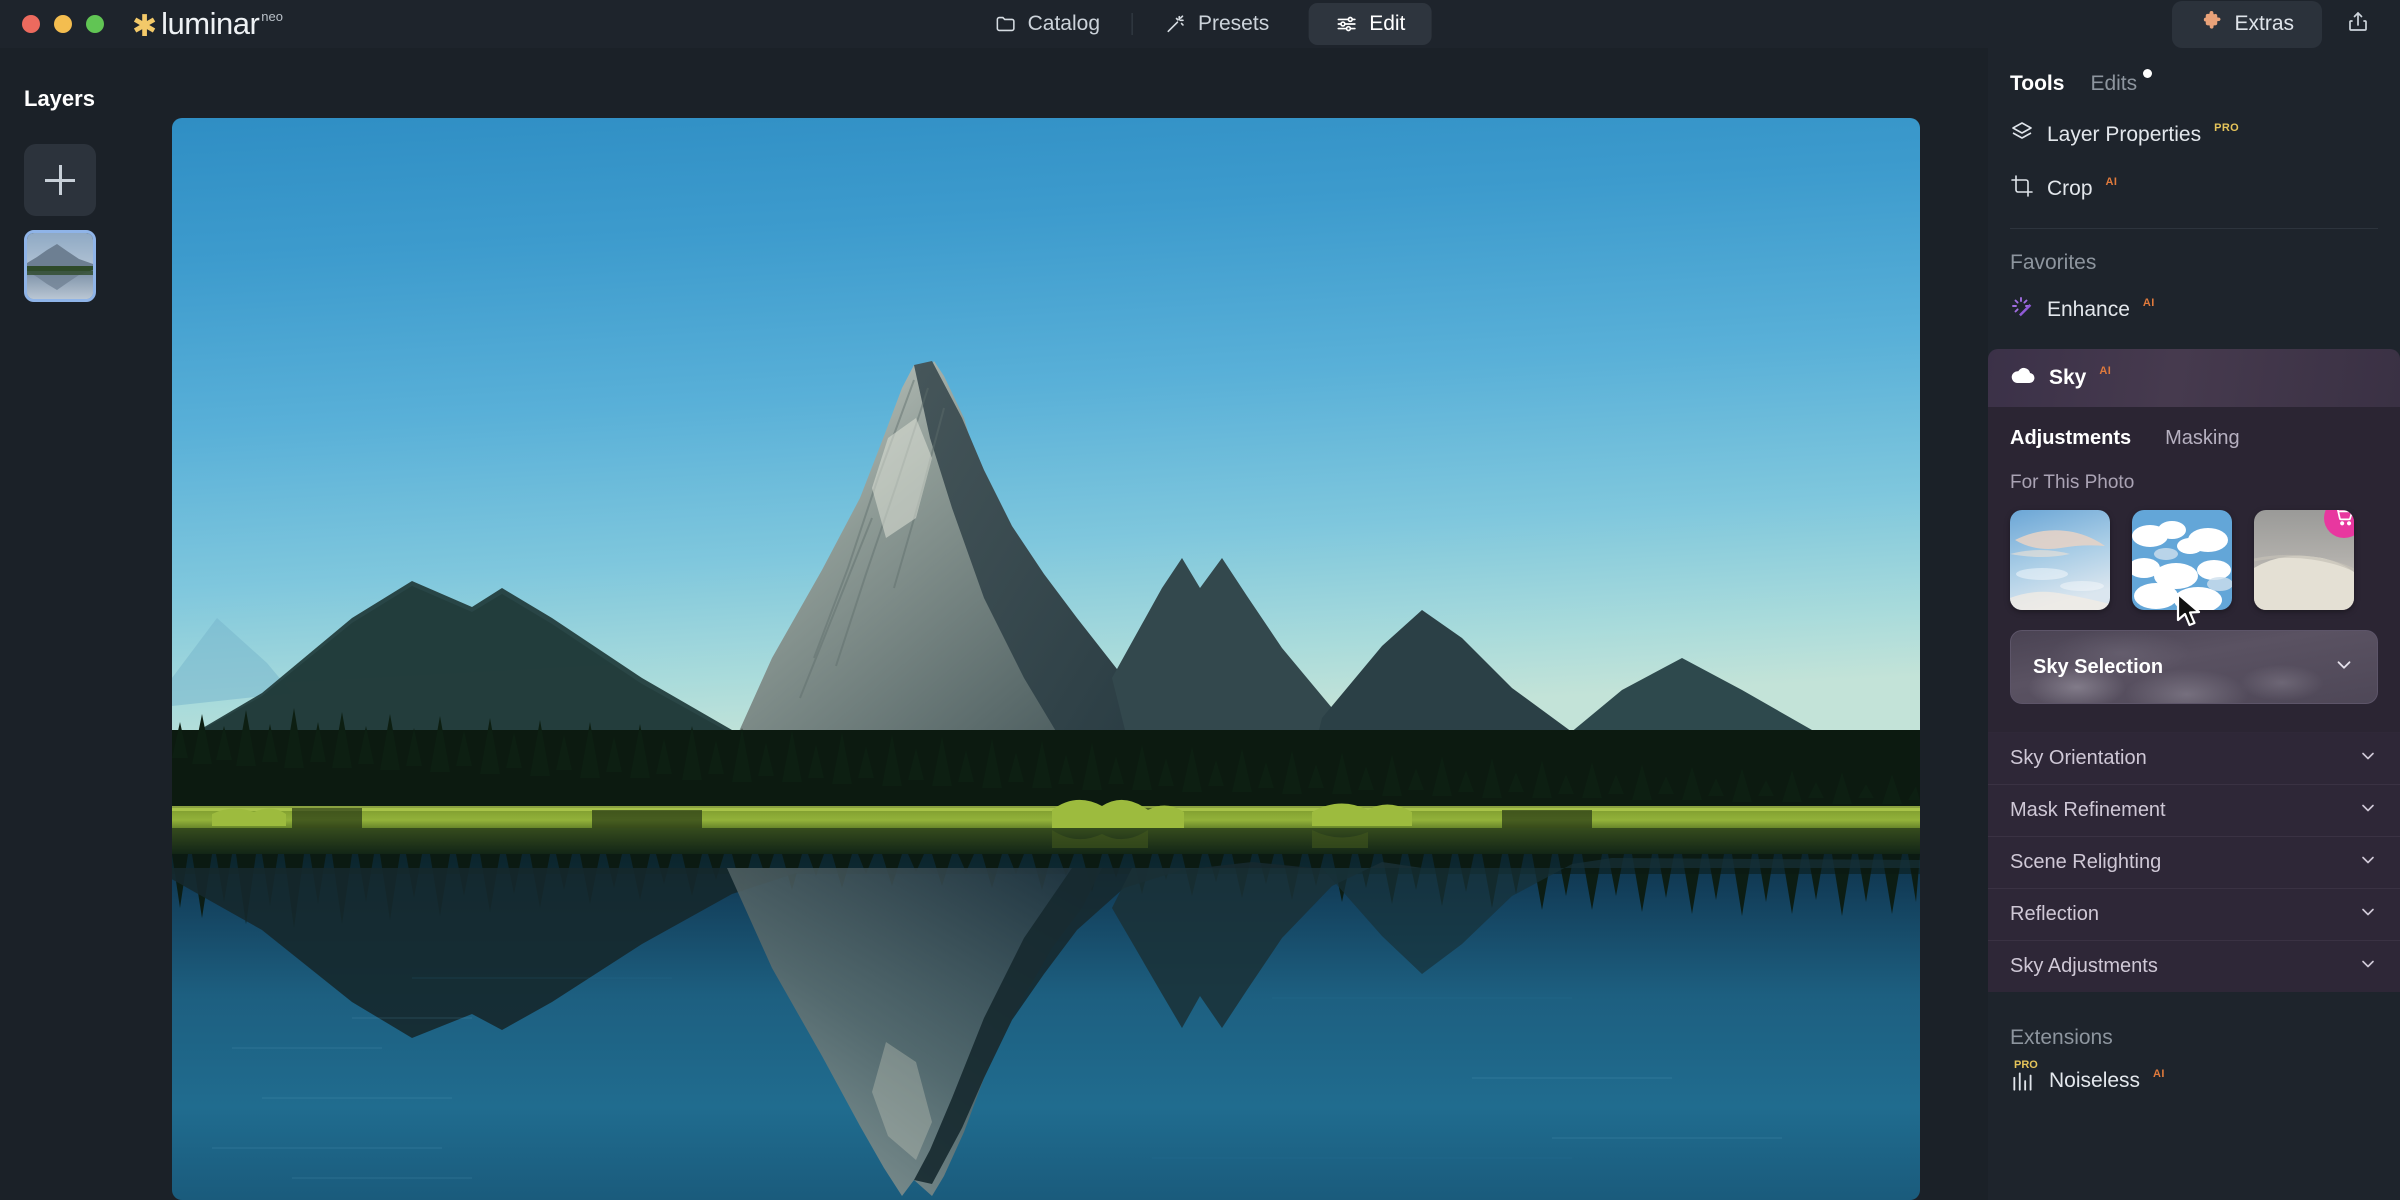 This screenshot has height=1200, width=2400. I want to click on extension-noiseless-label: Noiseless, so click(2095, 1080).